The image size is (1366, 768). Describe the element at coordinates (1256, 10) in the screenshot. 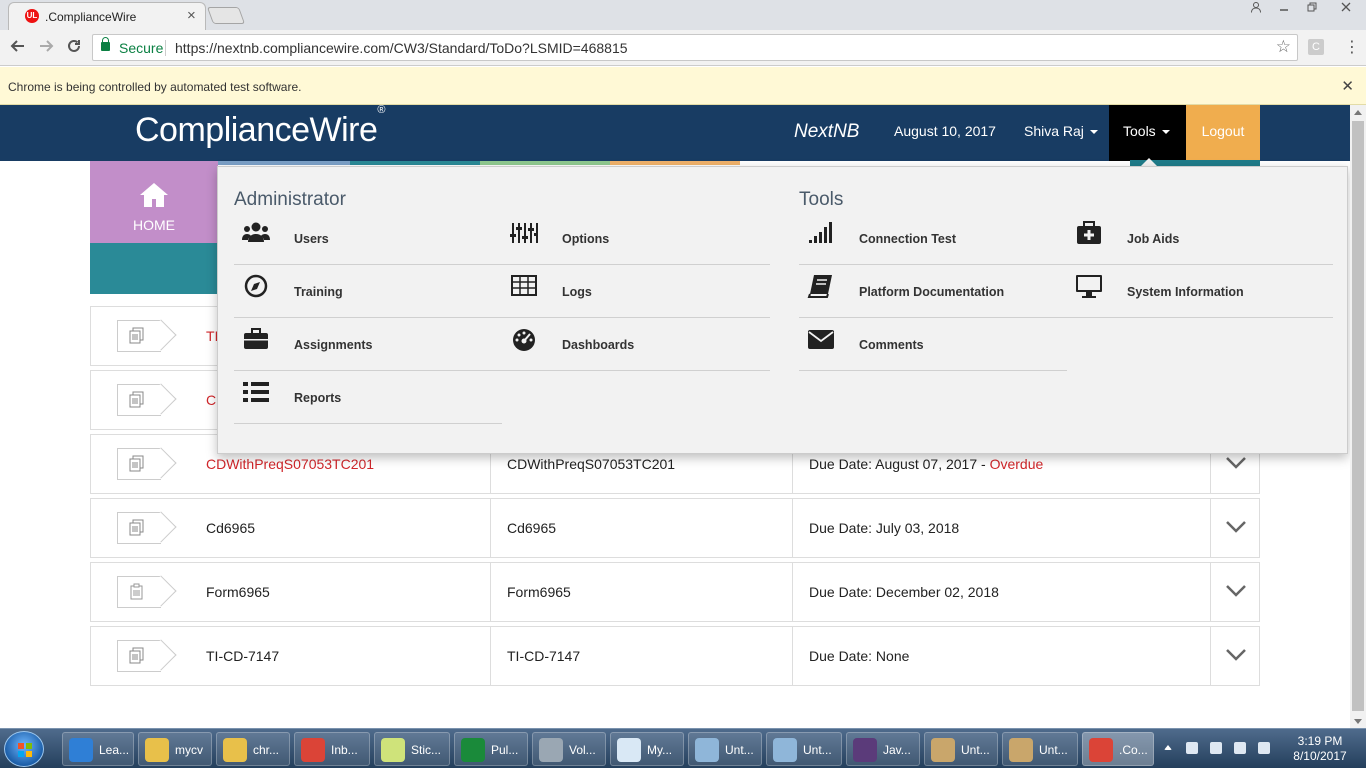

I see `profile-icon` at that location.